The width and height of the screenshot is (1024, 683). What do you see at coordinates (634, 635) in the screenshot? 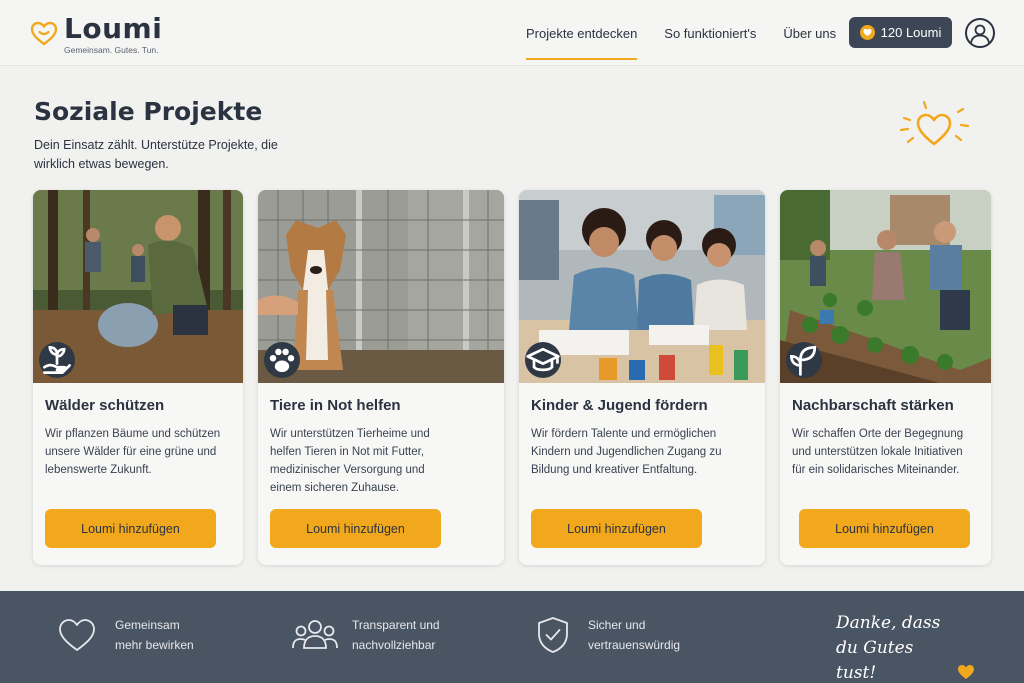
I see `feature-text: Sicher und vertrauenswürdig` at bounding box center [634, 635].